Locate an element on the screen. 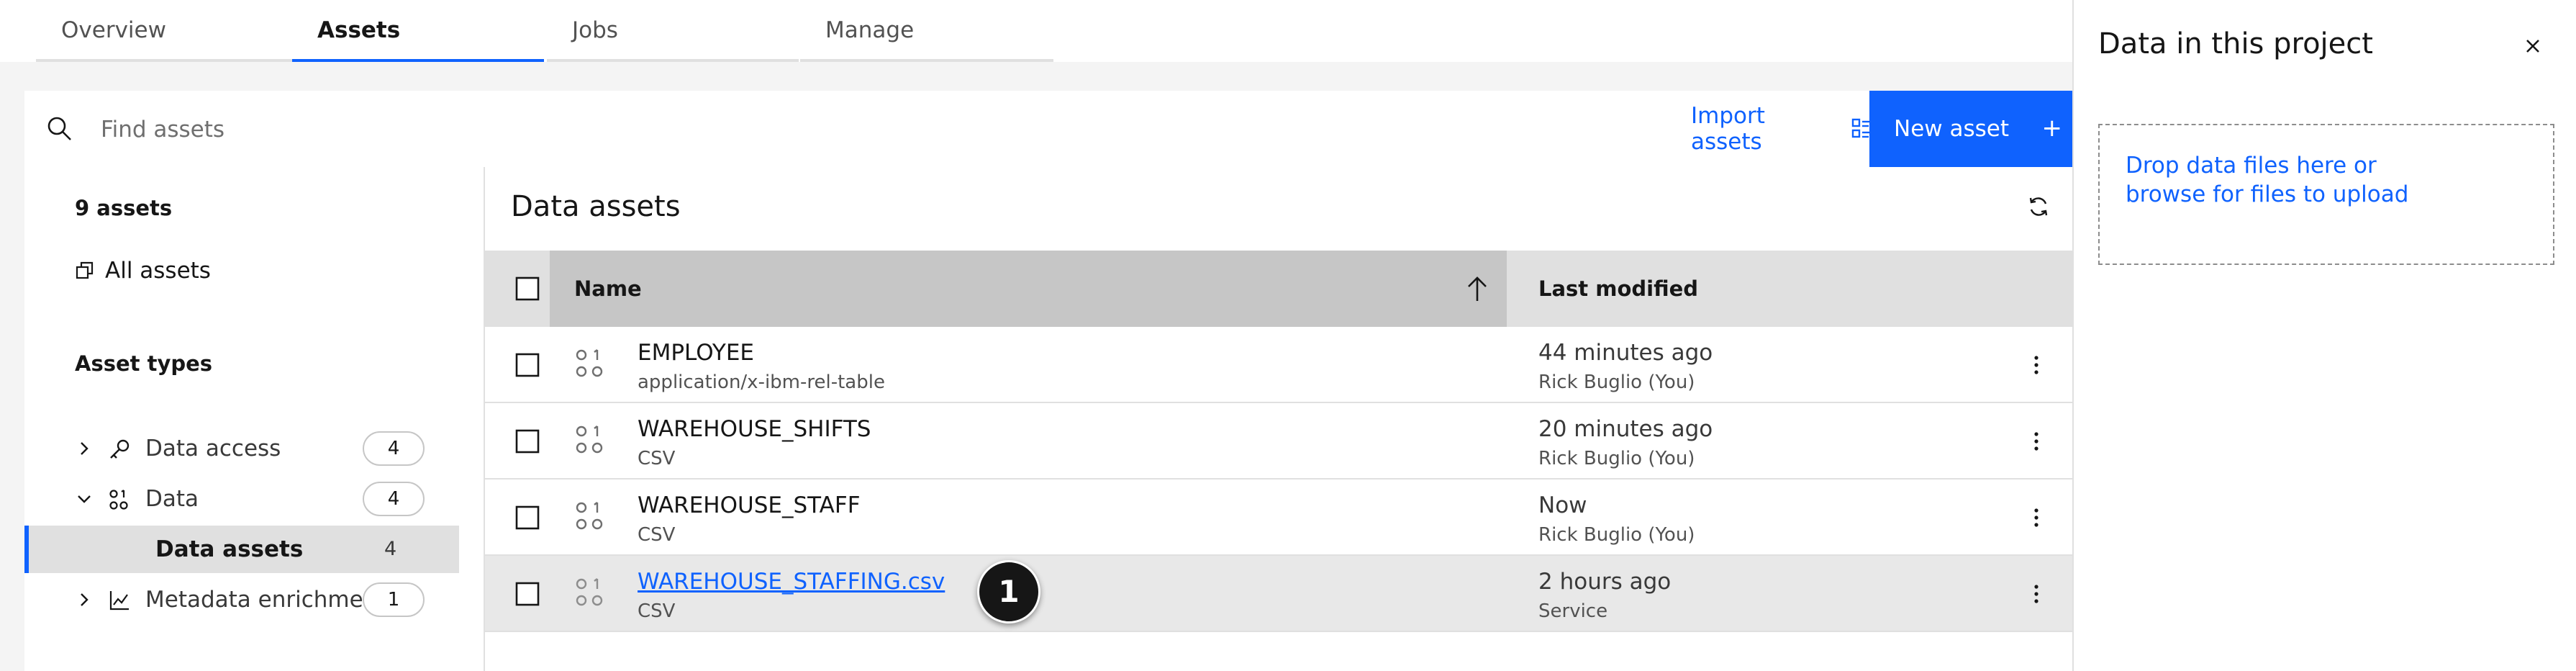 This screenshot has width=2576, height=671. import-assets-label: Import assets is located at coordinates (1728, 129).